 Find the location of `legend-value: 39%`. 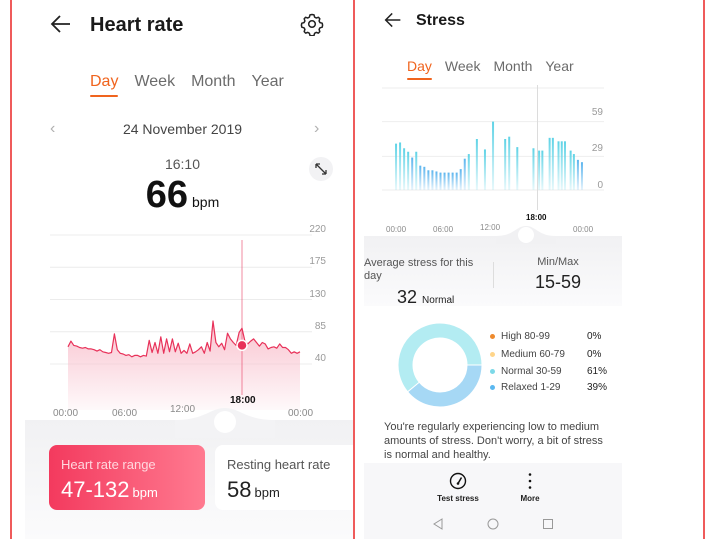

legend-value: 39% is located at coordinates (597, 387).